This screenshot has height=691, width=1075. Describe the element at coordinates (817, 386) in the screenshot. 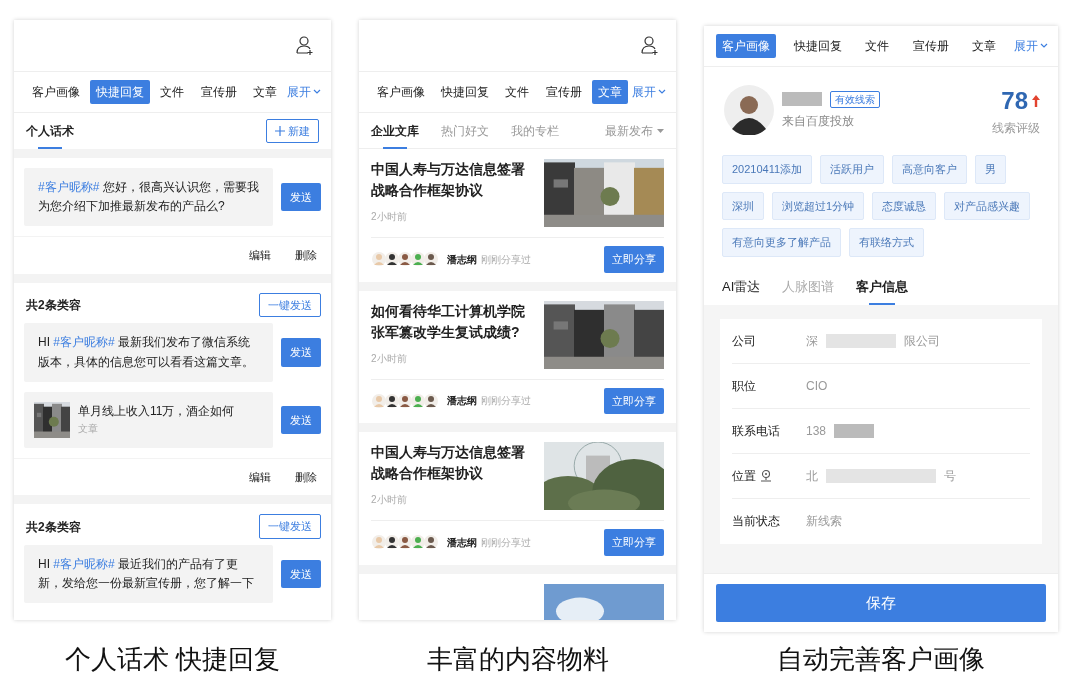

I see `field-value: CIO` at that location.